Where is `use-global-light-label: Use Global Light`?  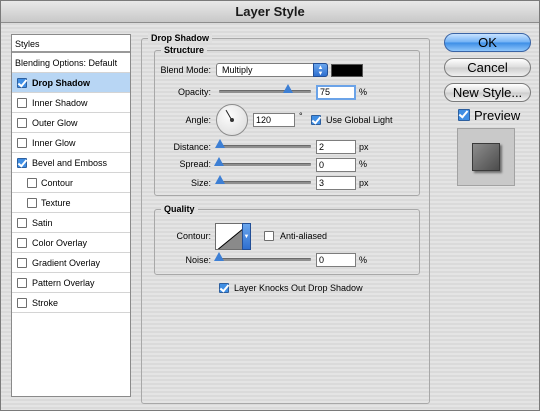 use-global-light-label: Use Global Light is located at coordinates (359, 120).